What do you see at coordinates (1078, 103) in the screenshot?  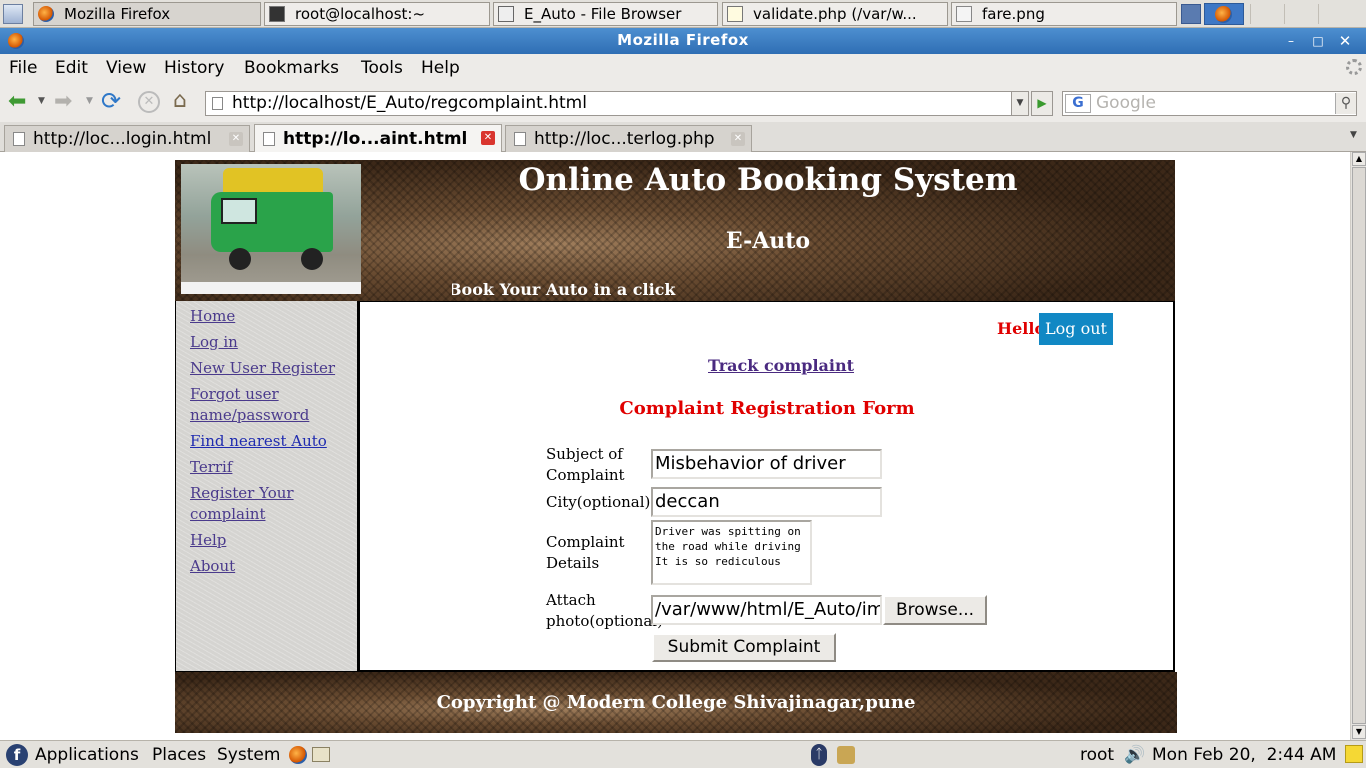 I see `google-engine-icon: G` at bounding box center [1078, 103].